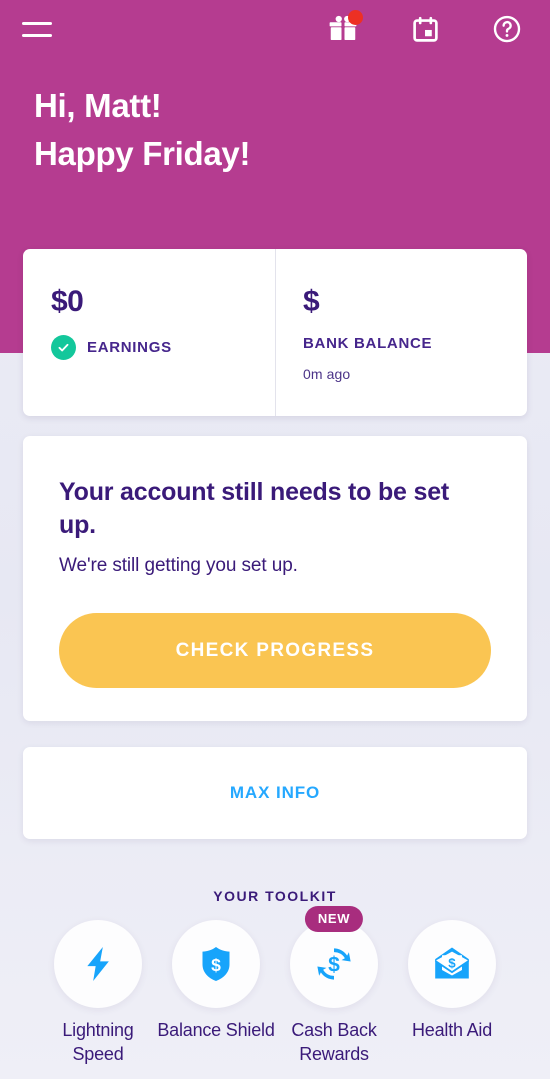 This screenshot has height=1079, width=550. I want to click on toolkit-item-cash-back-rewards: NEW $ Cash Back Rewards, so click(334, 986).